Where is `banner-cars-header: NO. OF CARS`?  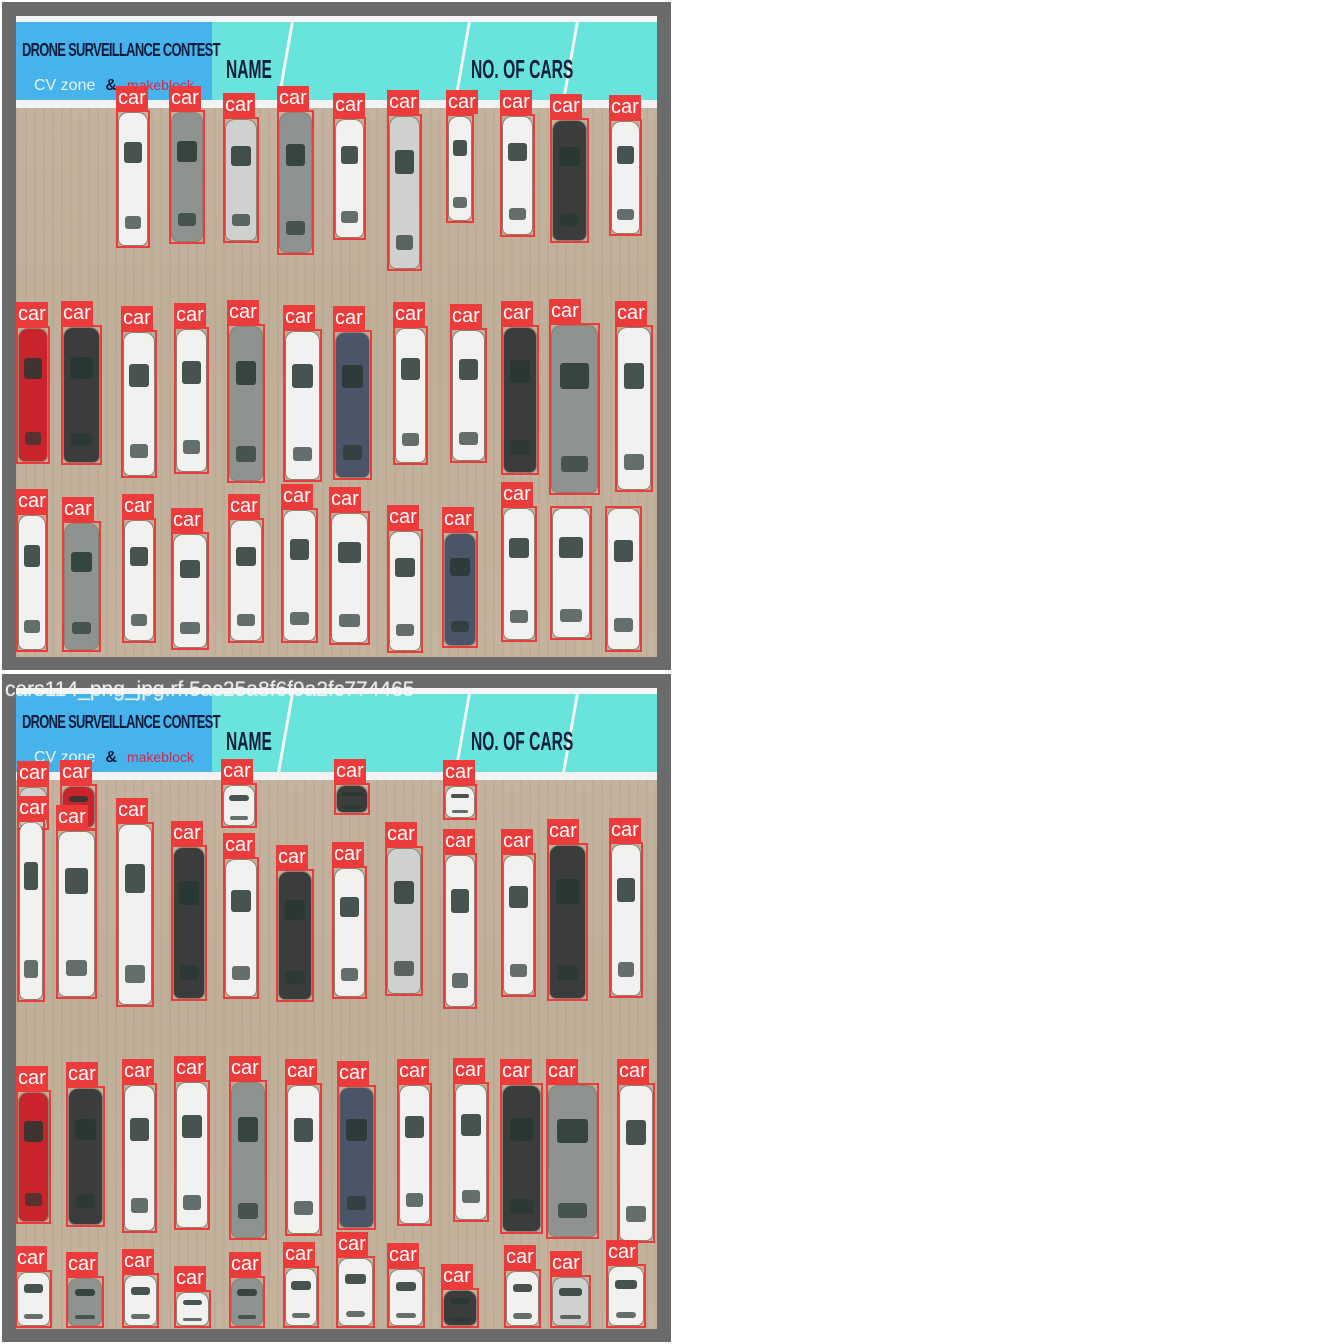
banner-cars-header: NO. OF CARS is located at coordinates (522, 741).